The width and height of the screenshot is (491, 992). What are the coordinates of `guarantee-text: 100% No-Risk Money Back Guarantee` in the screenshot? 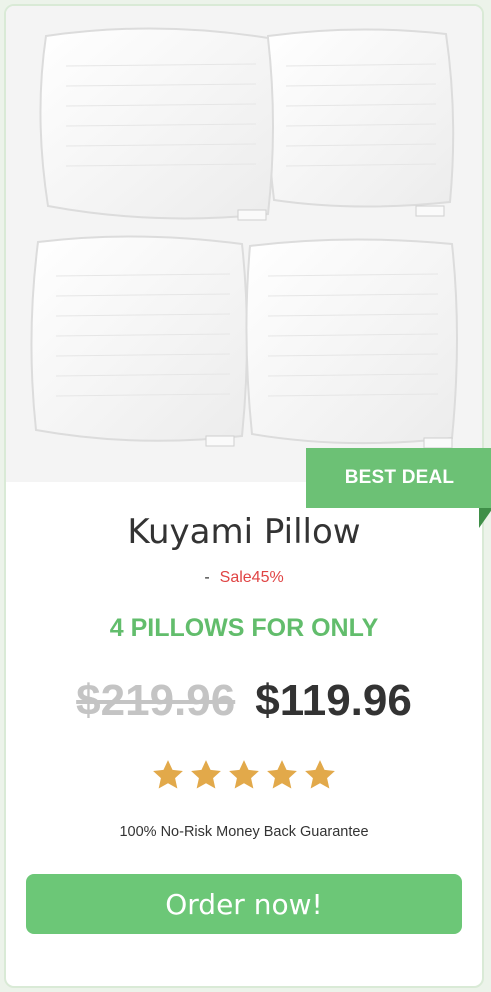 It's located at (244, 832).